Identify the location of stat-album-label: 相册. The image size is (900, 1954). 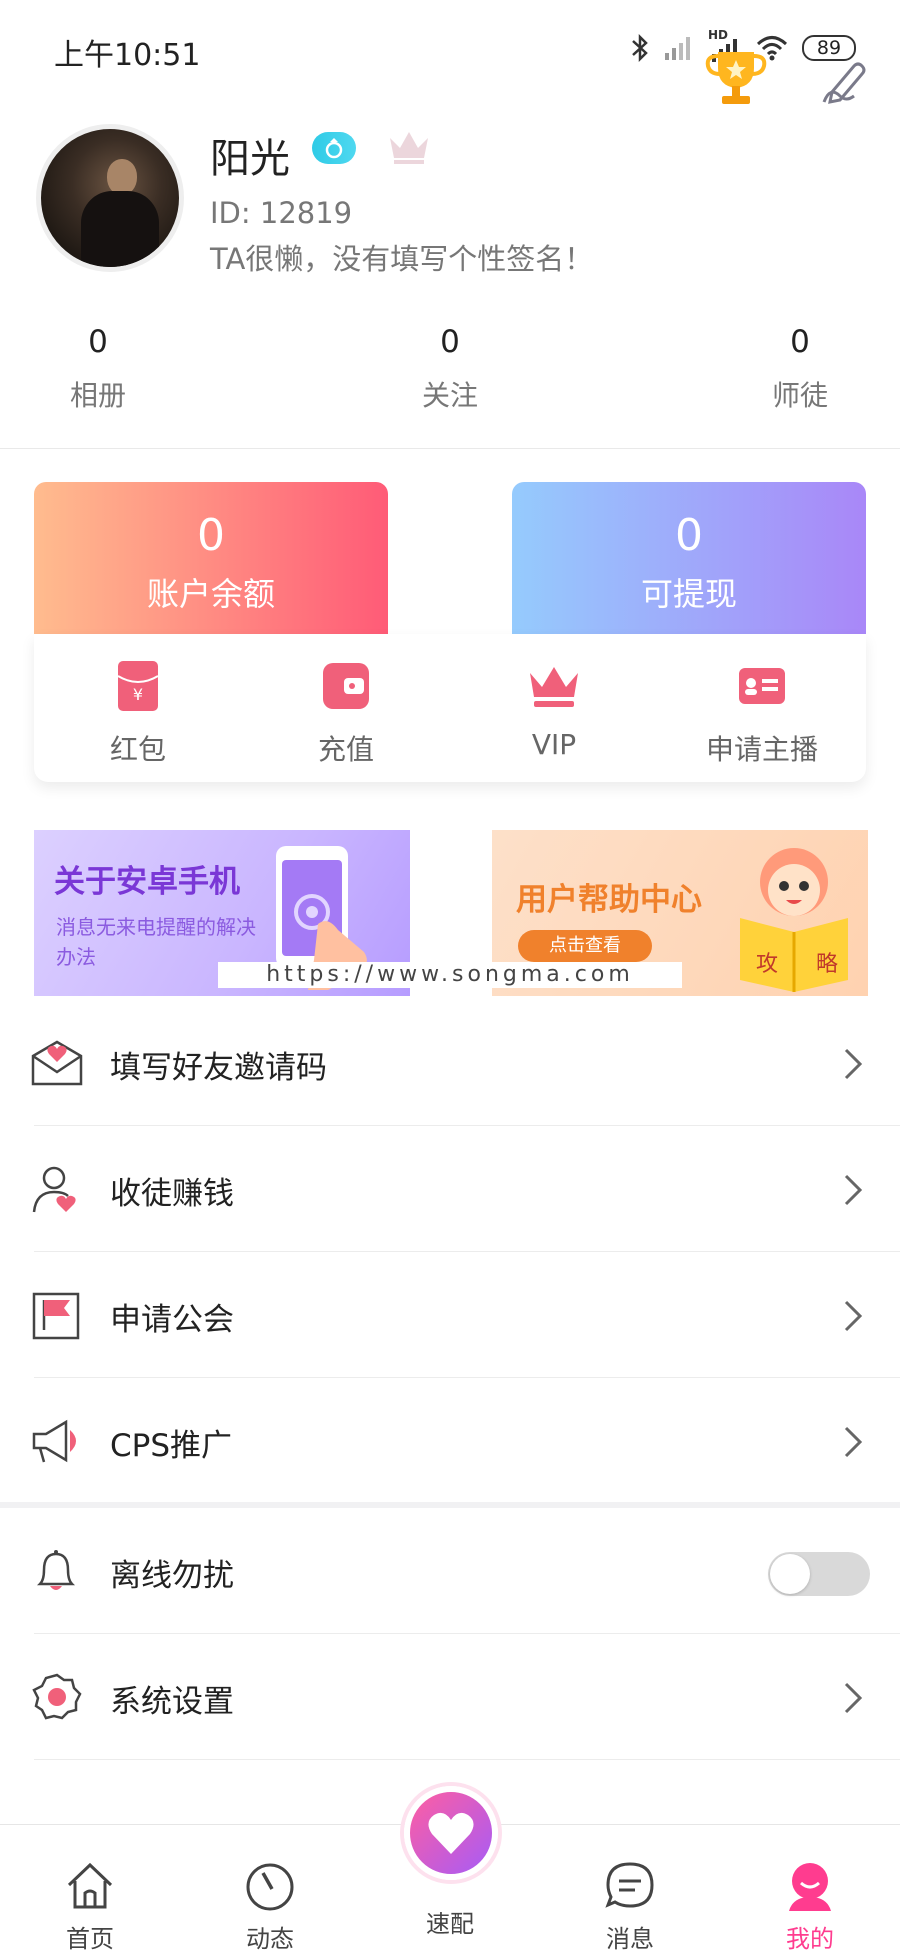
(97, 395).